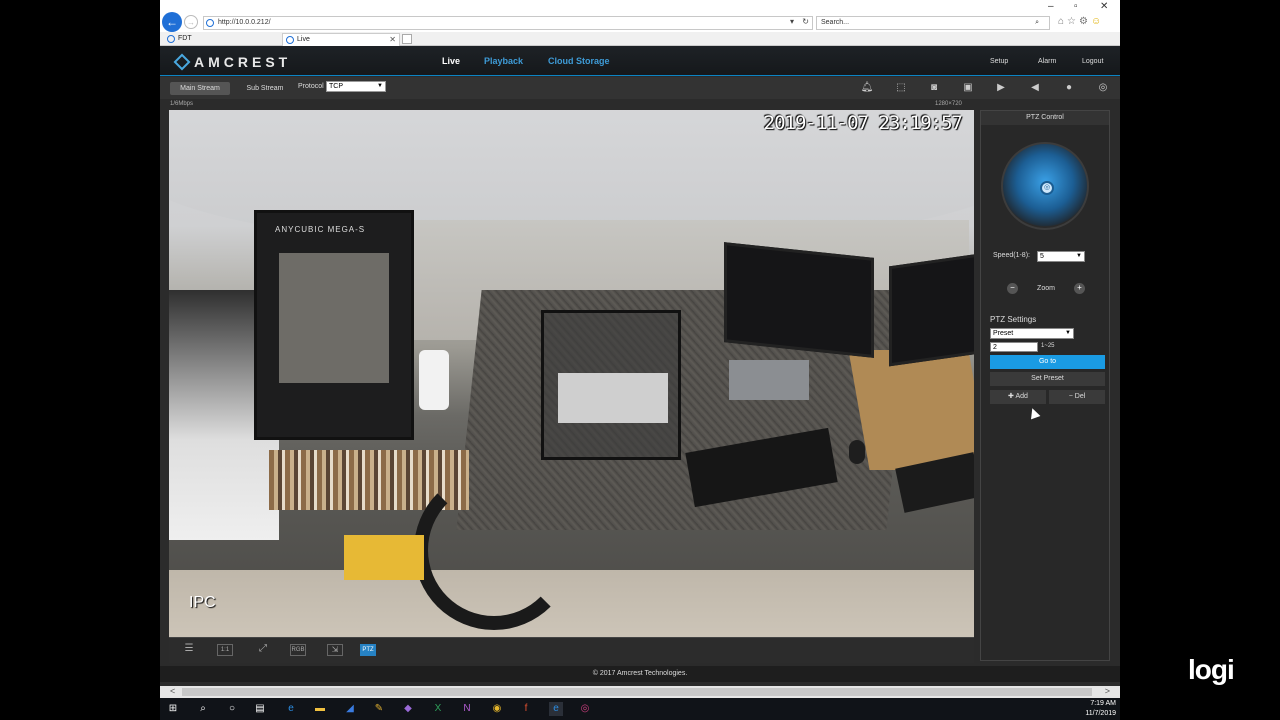 Image resolution: width=1280 pixels, height=720 pixels. I want to click on video-controls-bar: ☰ 1:1 ⤢ RGB ⇲ PTZ, so click(571, 650).